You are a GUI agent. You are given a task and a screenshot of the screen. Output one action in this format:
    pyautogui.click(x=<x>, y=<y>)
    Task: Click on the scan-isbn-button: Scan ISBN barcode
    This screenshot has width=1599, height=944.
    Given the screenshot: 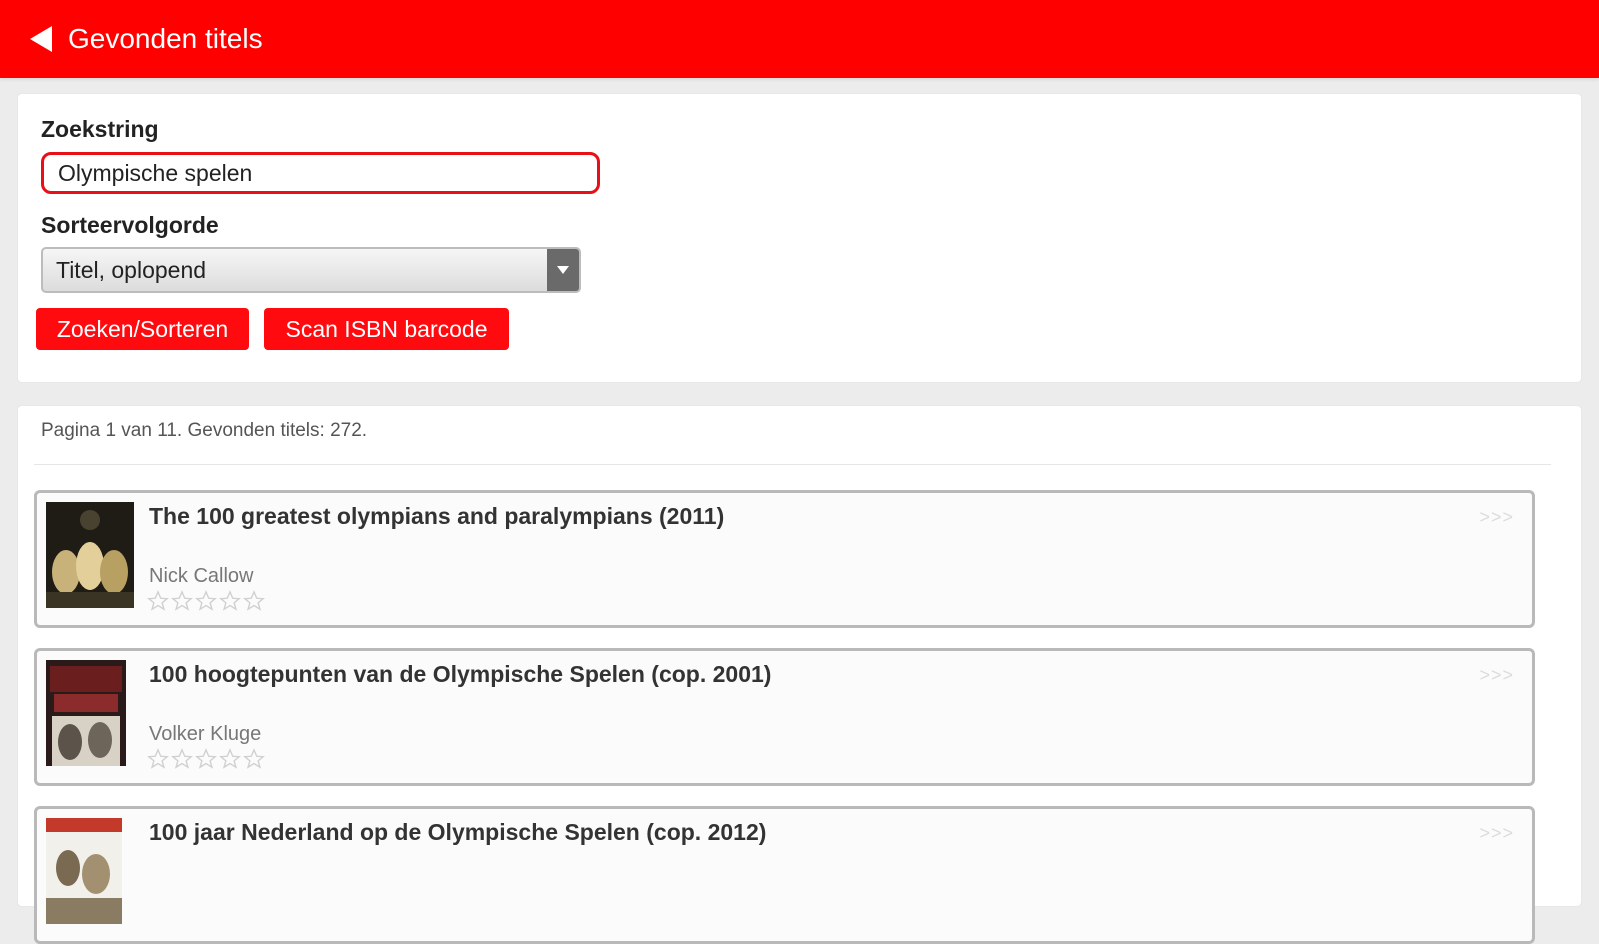 What is the action you would take?
    pyautogui.click(x=386, y=329)
    